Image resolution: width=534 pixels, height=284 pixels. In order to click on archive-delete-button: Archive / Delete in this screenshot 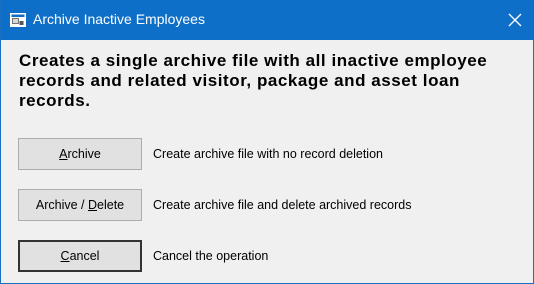, I will do `click(80, 205)`.